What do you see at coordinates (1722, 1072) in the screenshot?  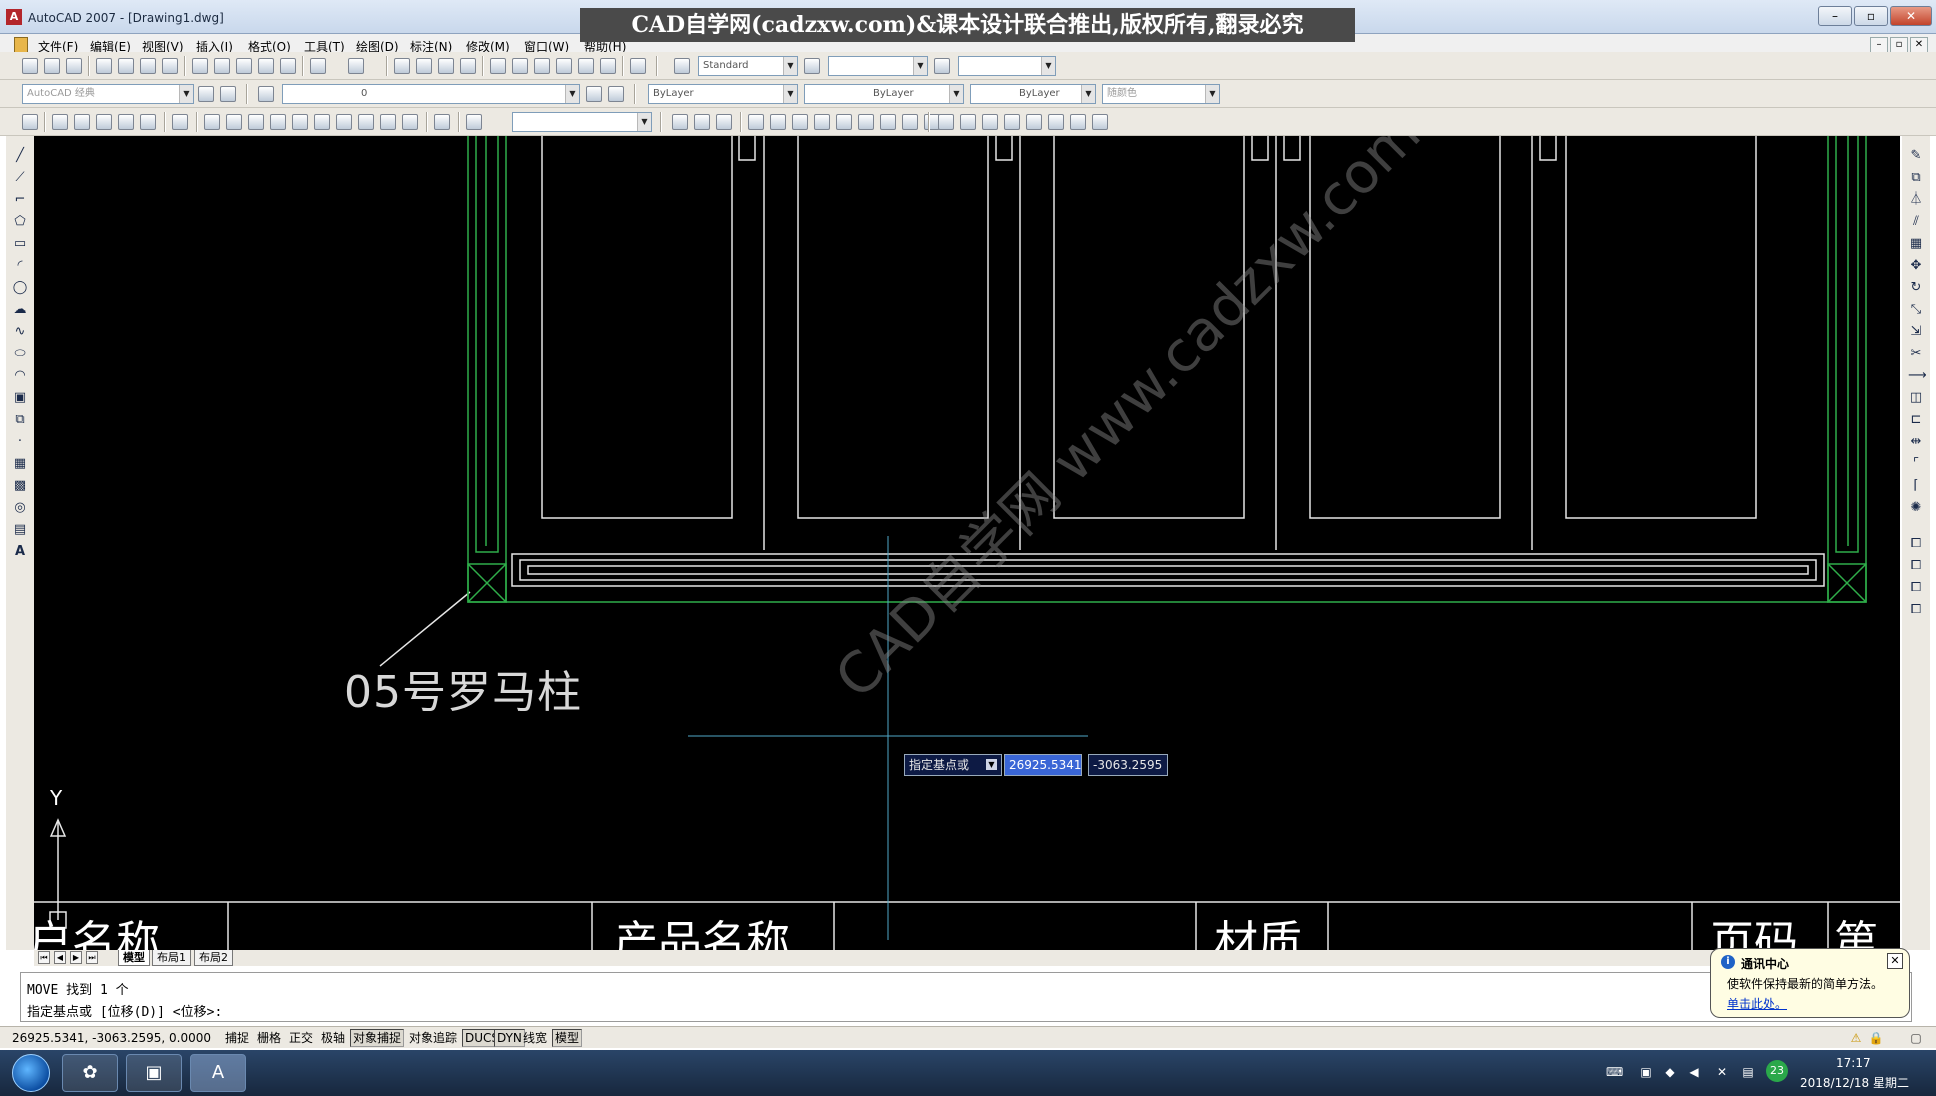 I see `tray-mute-icon: ✕` at bounding box center [1722, 1072].